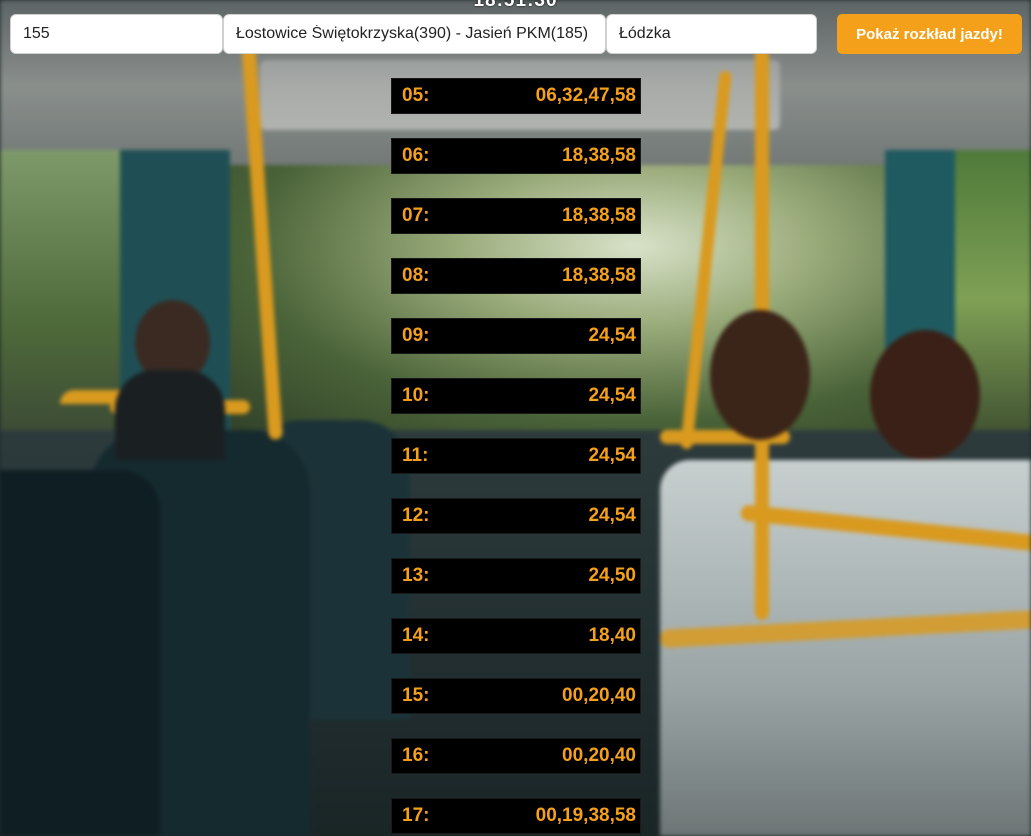  I want to click on hour-label: 06:, so click(416, 155).